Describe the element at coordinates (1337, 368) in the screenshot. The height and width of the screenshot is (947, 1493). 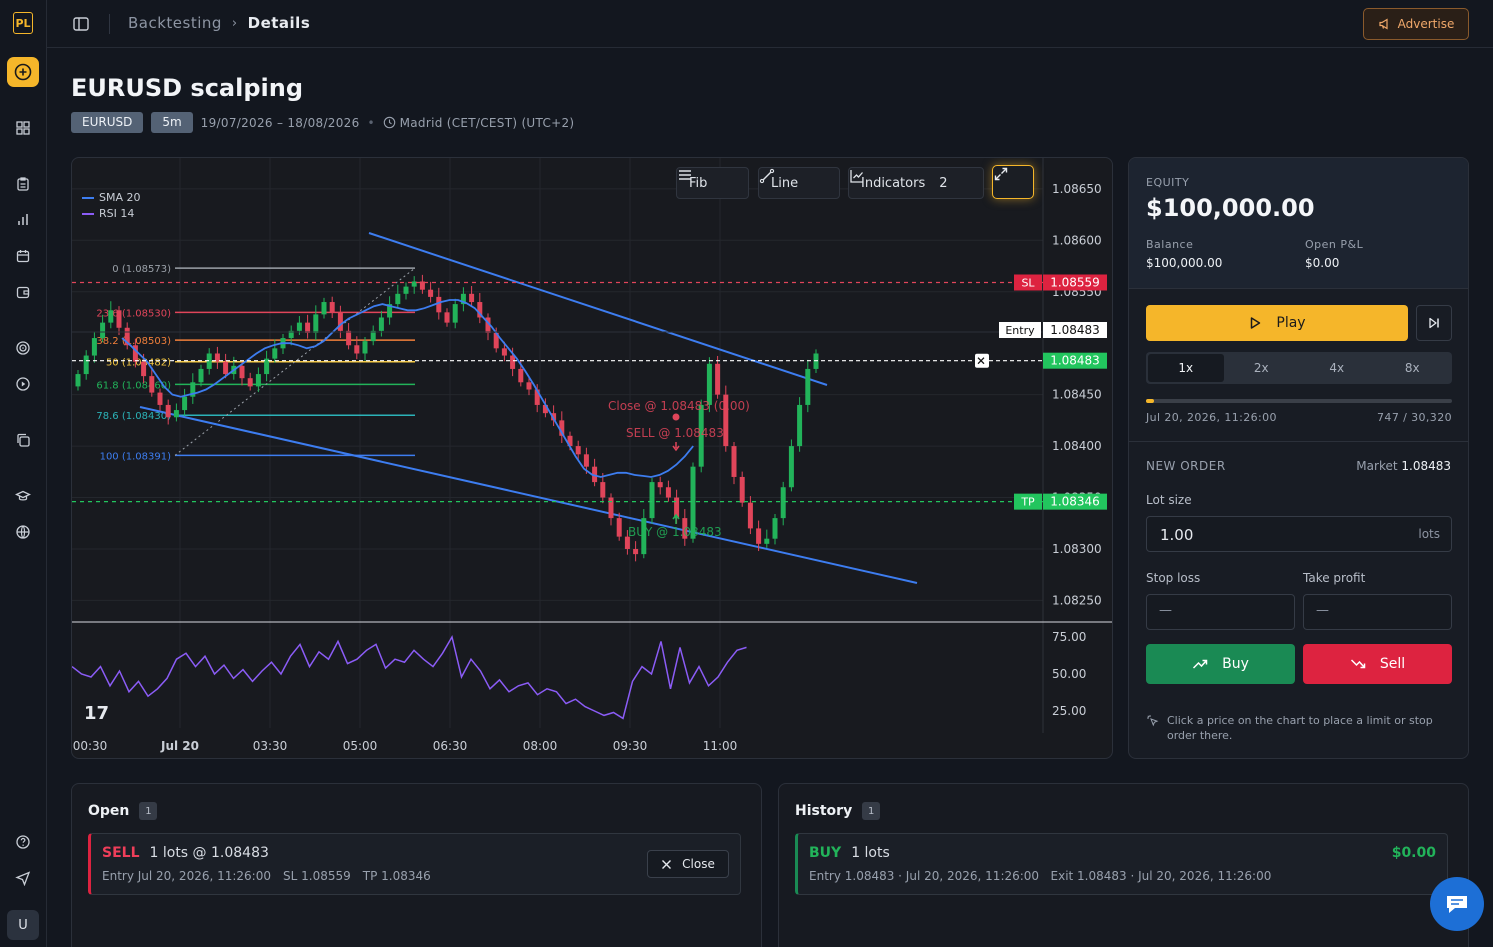
I see `speed-4x: 4x` at that location.